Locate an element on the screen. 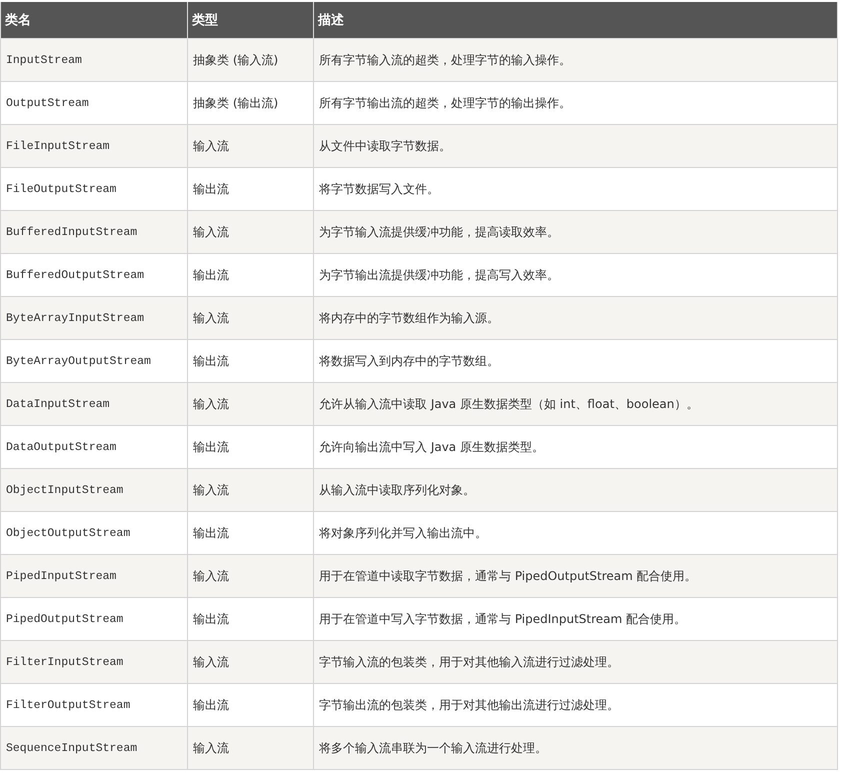 This screenshot has width=844, height=773. type-cell: 抽象类 (输入流) is located at coordinates (251, 60).